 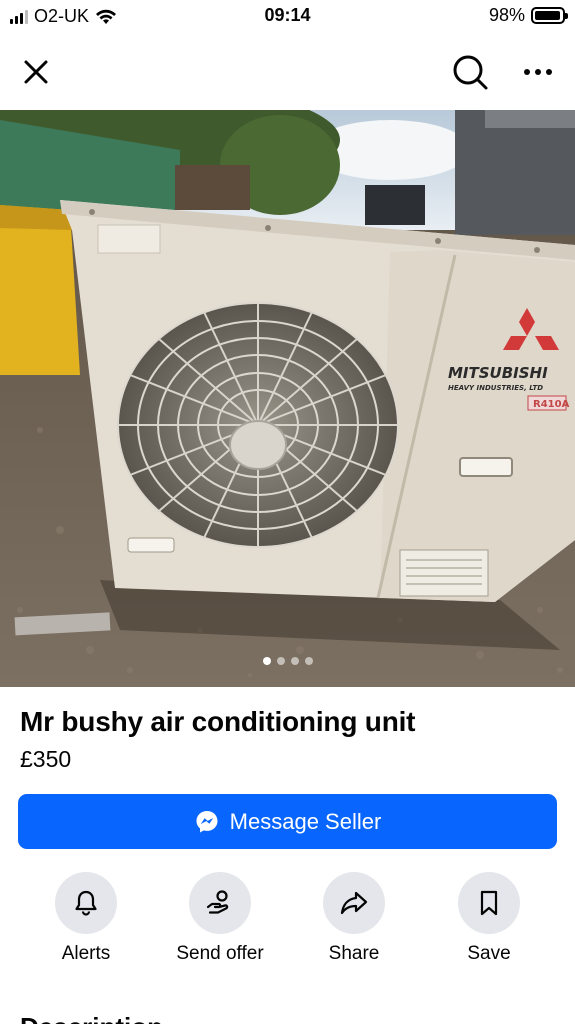 I want to click on brand-logo-text: MITSUBISHI, so click(x=498, y=373).